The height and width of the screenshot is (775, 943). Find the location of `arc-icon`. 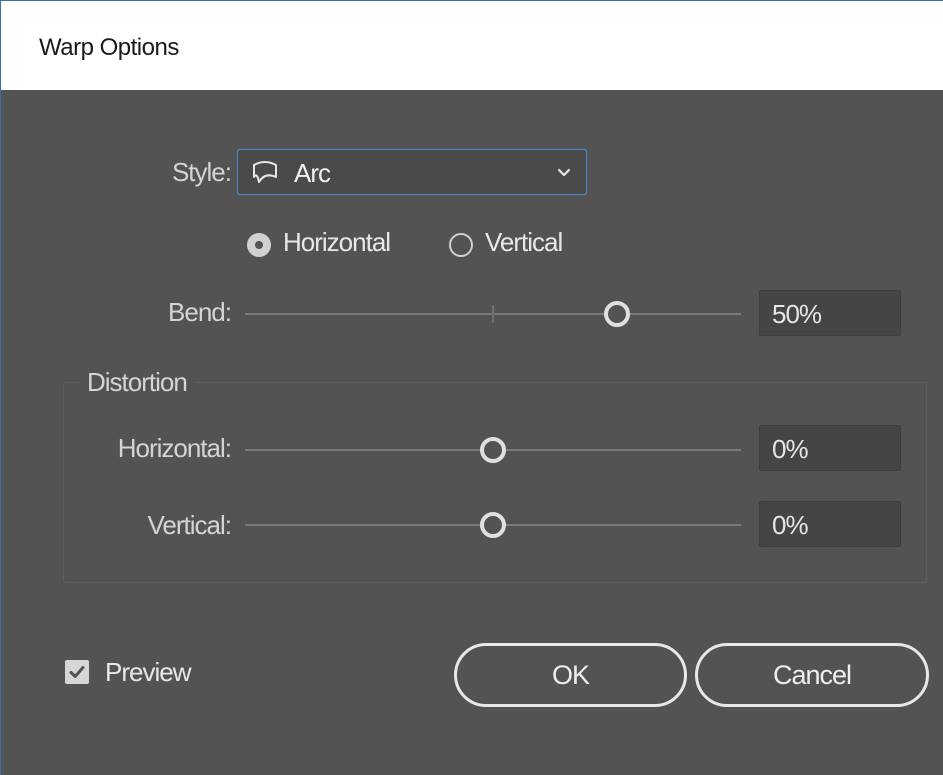

arc-icon is located at coordinates (265, 172).